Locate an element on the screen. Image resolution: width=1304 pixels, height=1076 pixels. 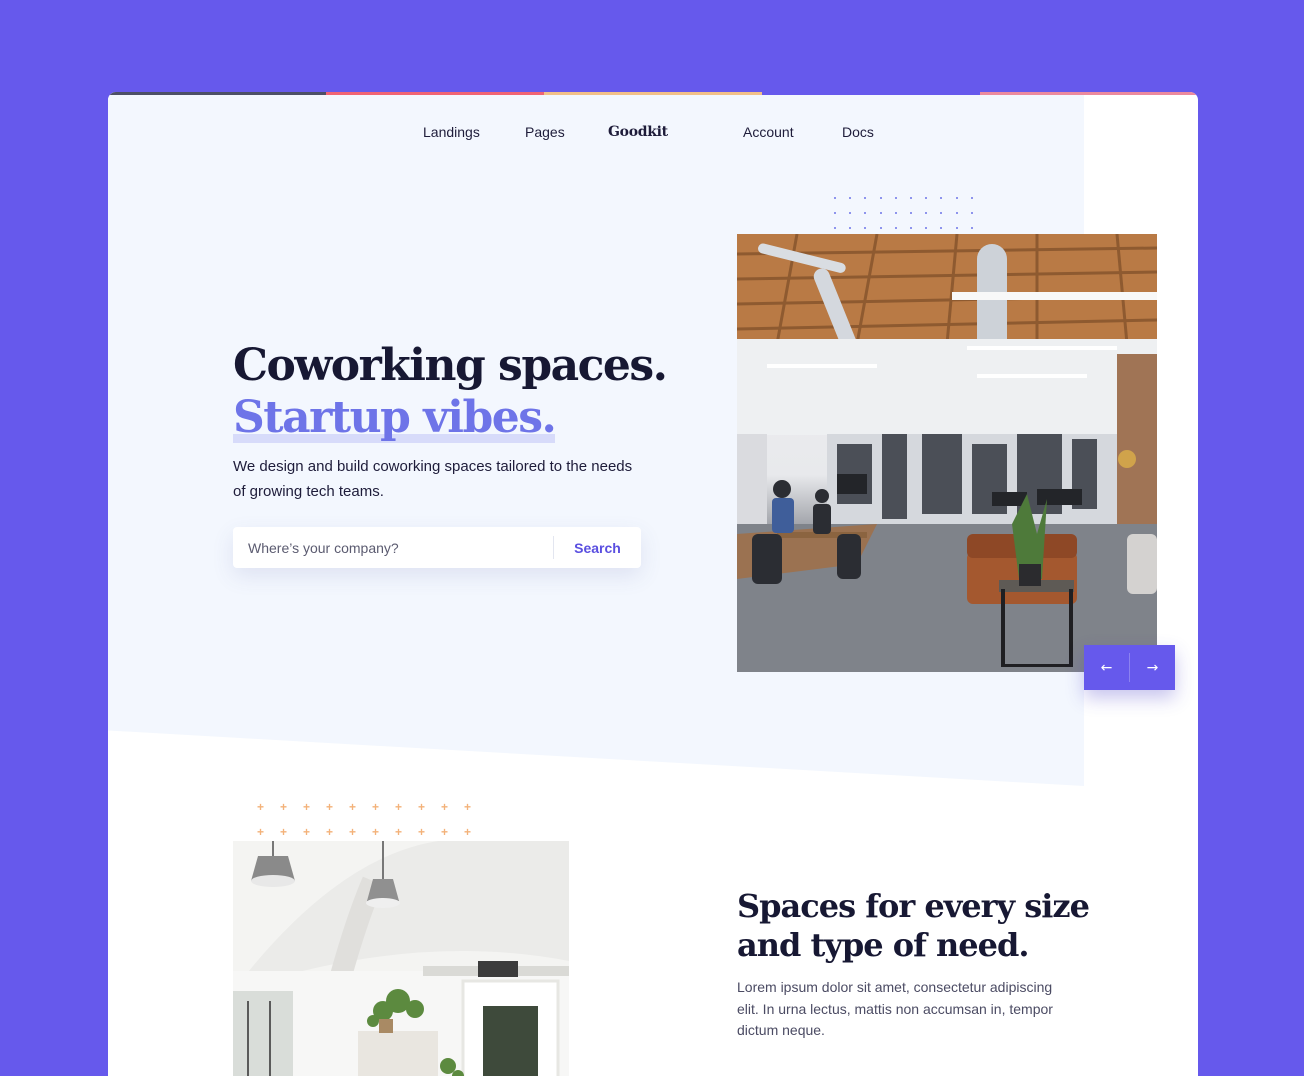
nav-link-account: Account is located at coordinates (768, 132).